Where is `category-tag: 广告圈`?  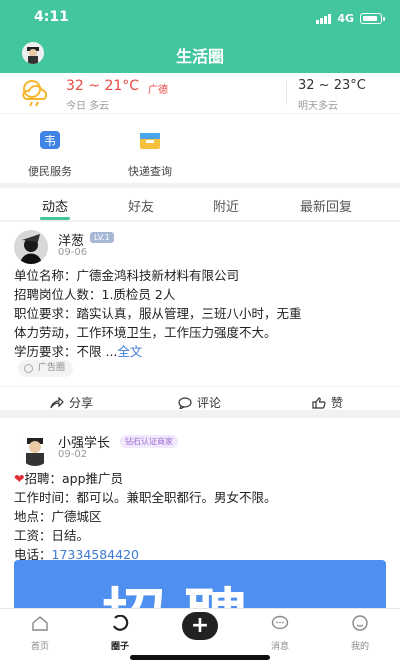
category-tag: 广告圈 is located at coordinates (46, 368).